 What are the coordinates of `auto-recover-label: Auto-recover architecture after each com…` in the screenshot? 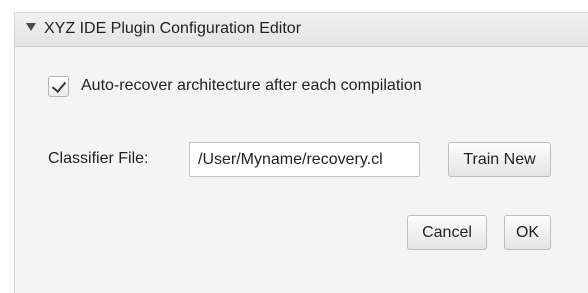 It's located at (251, 86).